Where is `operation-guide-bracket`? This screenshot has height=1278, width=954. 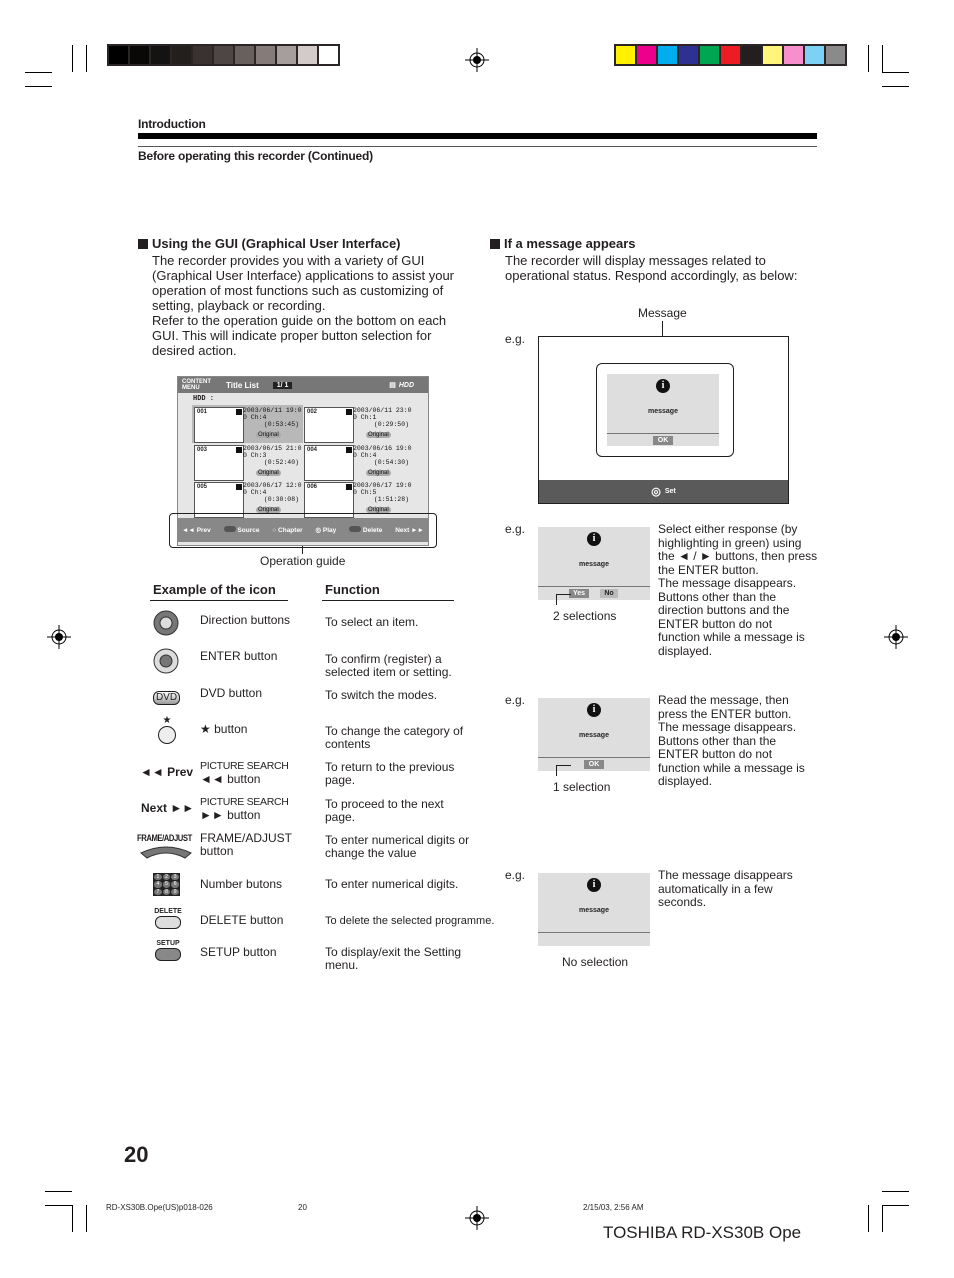
operation-guide-bracket is located at coordinates (303, 530).